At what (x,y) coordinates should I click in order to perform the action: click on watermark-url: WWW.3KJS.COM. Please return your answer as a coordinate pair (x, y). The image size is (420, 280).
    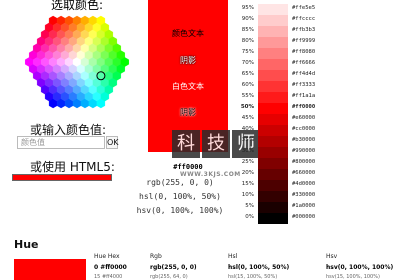
    Looking at the image, I should click on (210, 174).